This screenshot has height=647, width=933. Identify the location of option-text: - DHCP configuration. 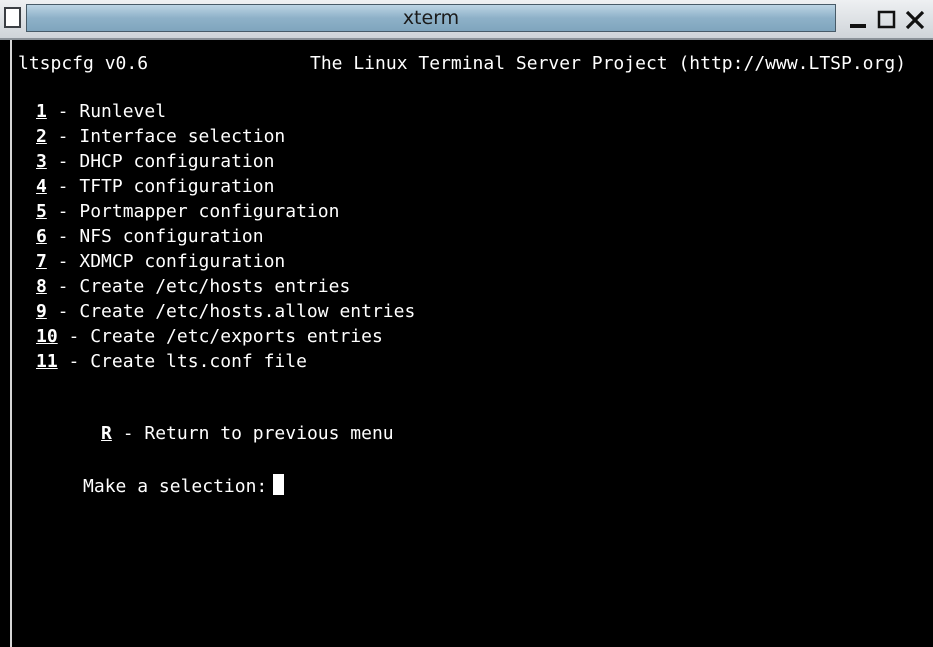
(160, 161).